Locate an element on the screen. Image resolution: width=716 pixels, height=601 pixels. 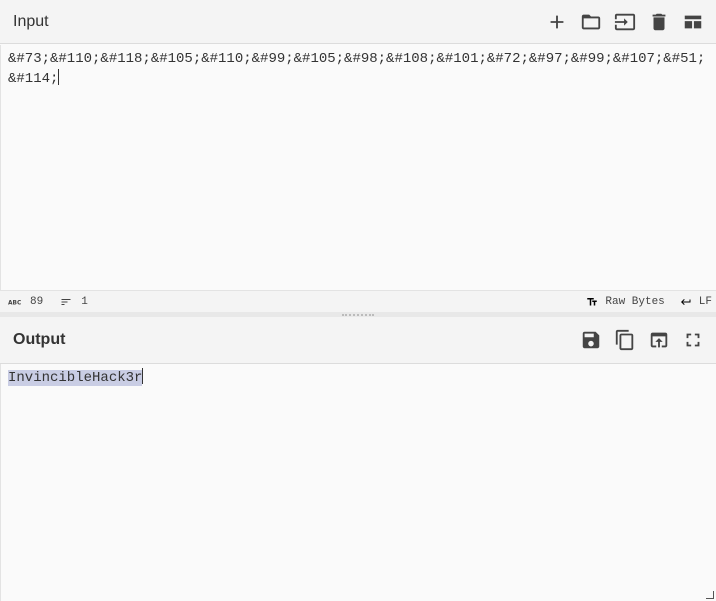
lines-icon is located at coordinates (66, 301).